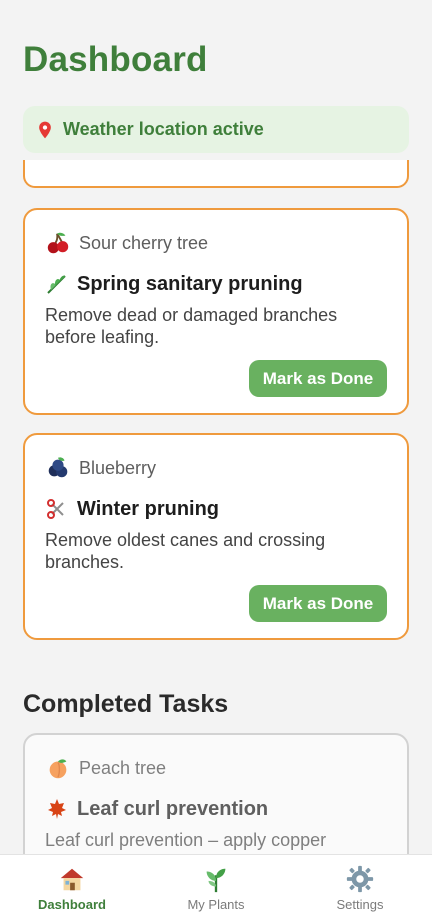  I want to click on herb-icon, so click(216, 880).